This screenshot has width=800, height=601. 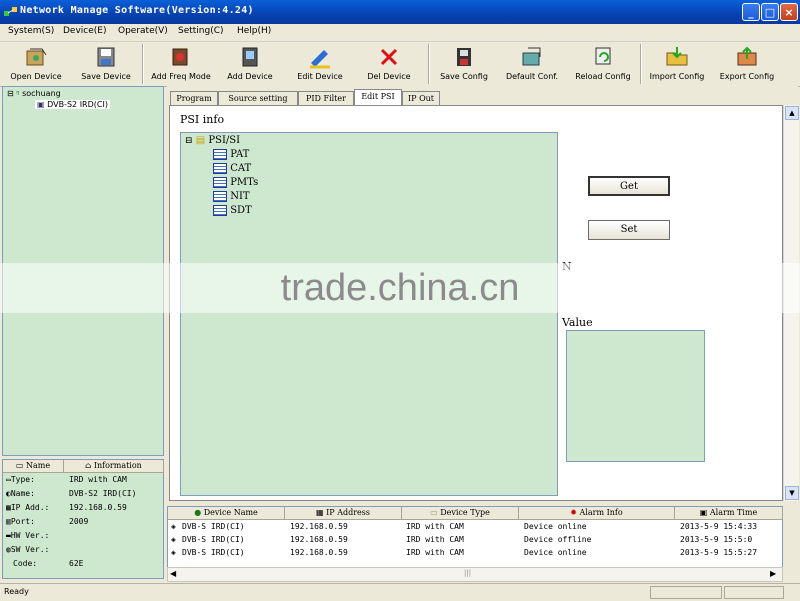 What do you see at coordinates (79, 521) in the screenshot?
I see `info-value: 2009` at bounding box center [79, 521].